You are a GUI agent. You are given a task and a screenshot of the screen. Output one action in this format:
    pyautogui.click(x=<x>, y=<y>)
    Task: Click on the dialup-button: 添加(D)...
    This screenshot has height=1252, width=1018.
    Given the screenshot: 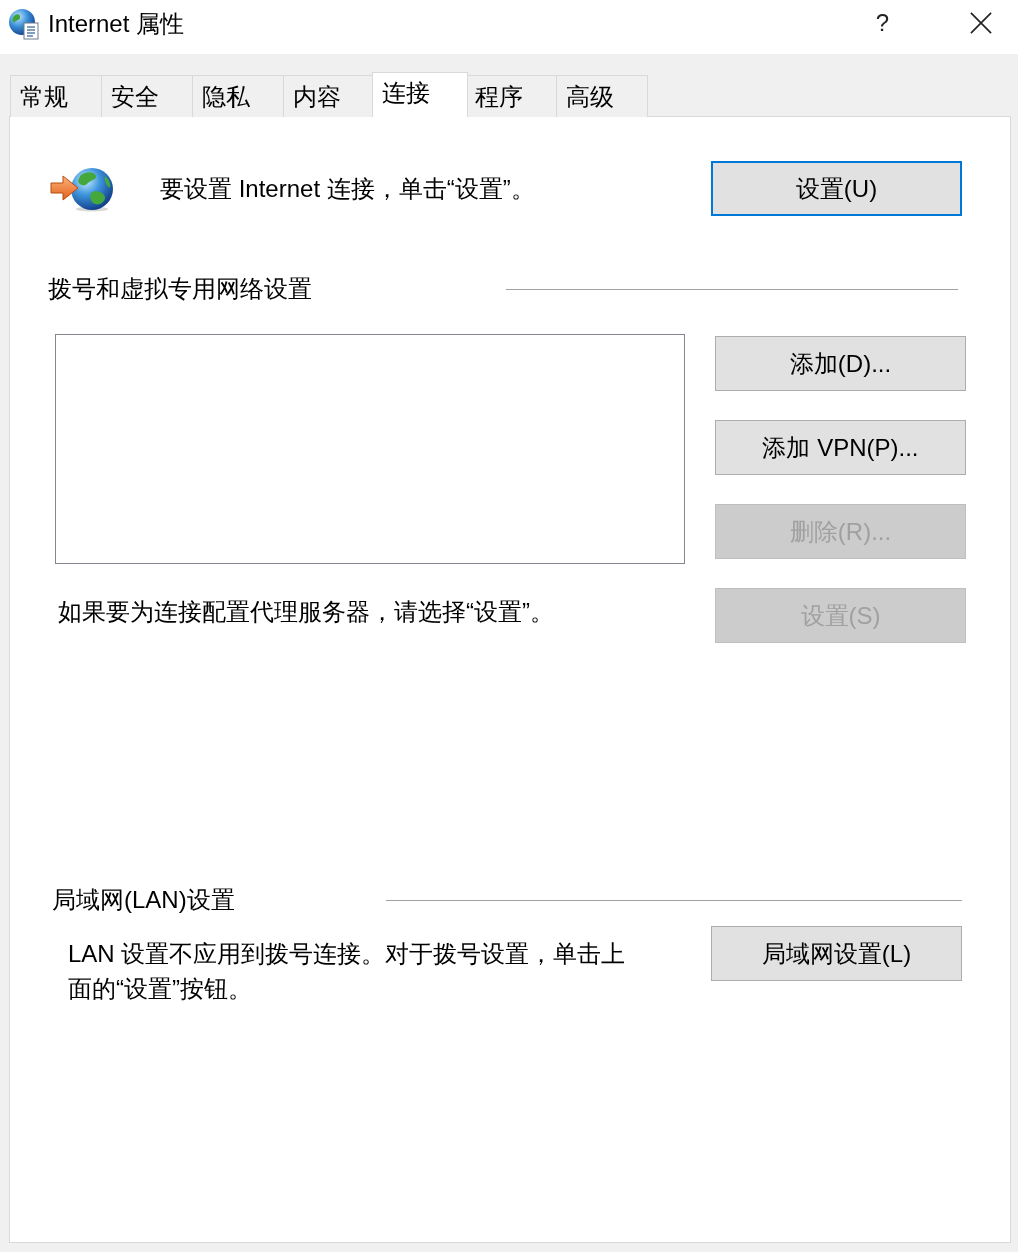 What is the action you would take?
    pyautogui.click(x=840, y=363)
    